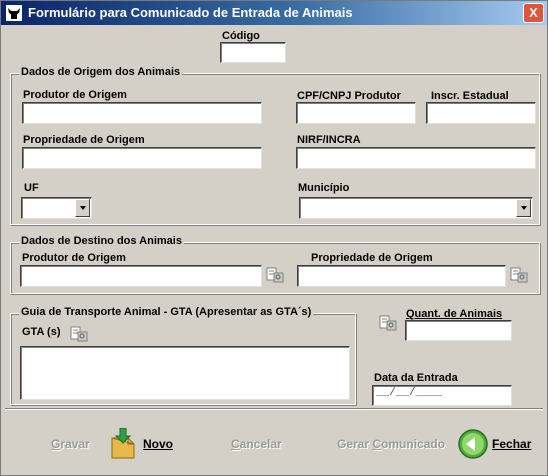 Image resolution: width=548 pixels, height=476 pixels. What do you see at coordinates (401, 276) in the screenshot?
I see `destino-propriedade-field` at bounding box center [401, 276].